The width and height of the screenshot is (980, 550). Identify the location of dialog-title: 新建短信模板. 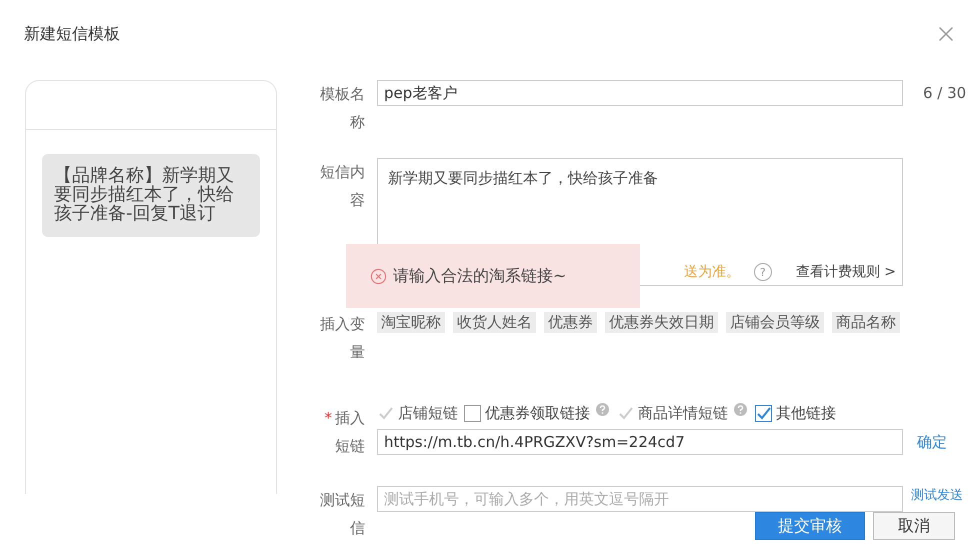
(72, 34).